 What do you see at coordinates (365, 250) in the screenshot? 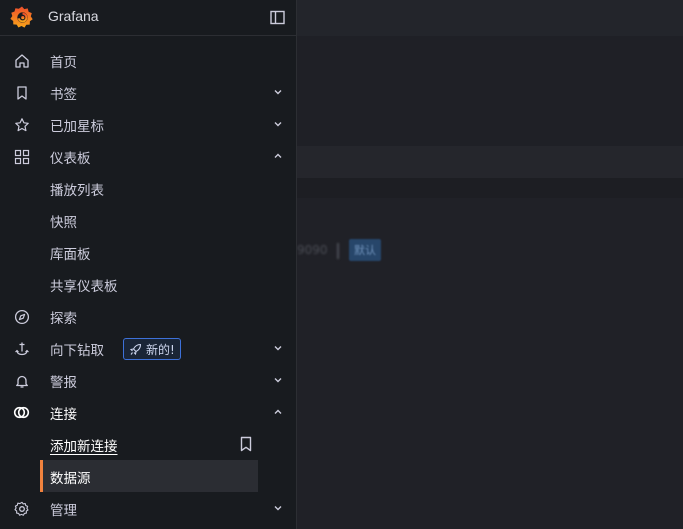
I see `default-badge: 默认` at bounding box center [365, 250].